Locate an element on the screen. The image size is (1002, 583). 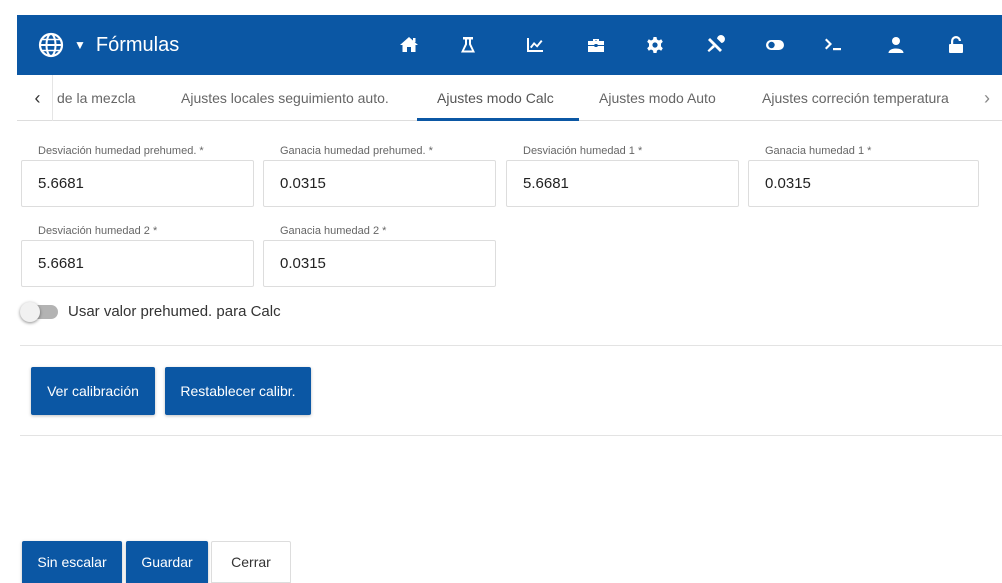
field-label: Desviación humedad 2 * is located at coordinates (98, 231).